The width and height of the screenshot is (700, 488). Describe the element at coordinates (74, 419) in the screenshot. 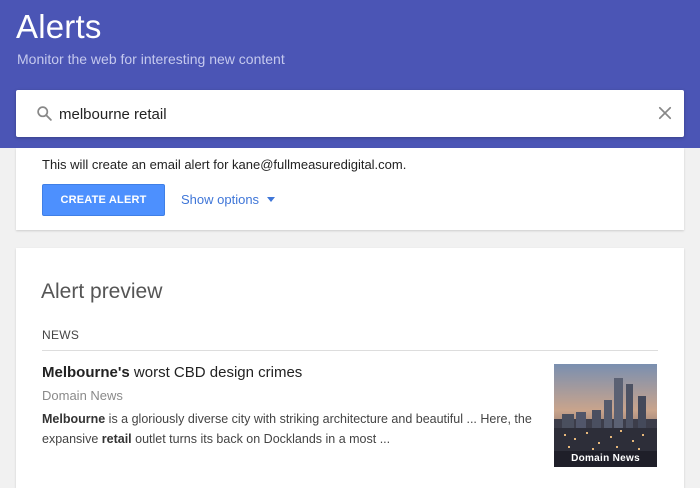

I see `snippet-highlight: Melbourne` at that location.